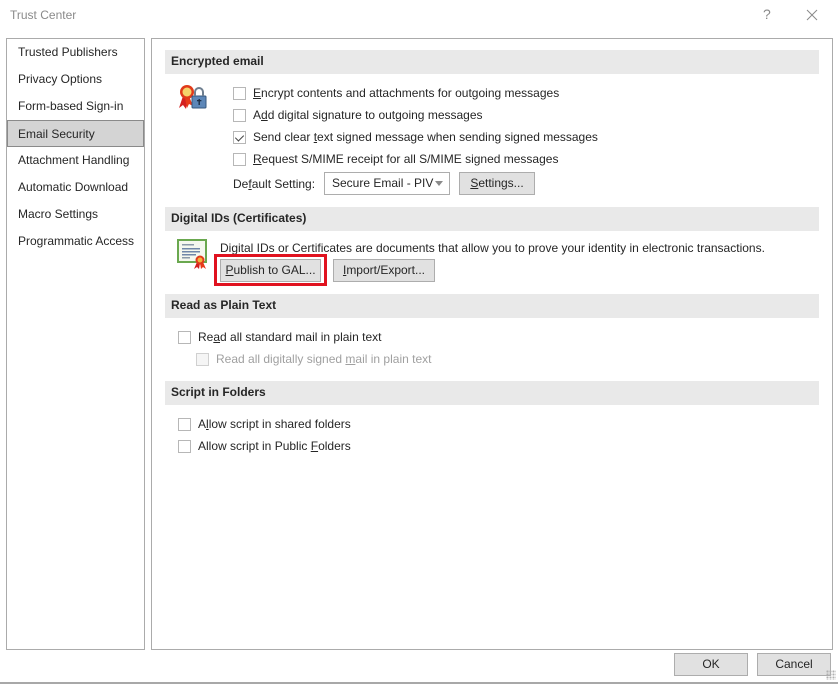  Describe the element at coordinates (239, 93) in the screenshot. I see `encrypt-contents-checkbox` at that location.